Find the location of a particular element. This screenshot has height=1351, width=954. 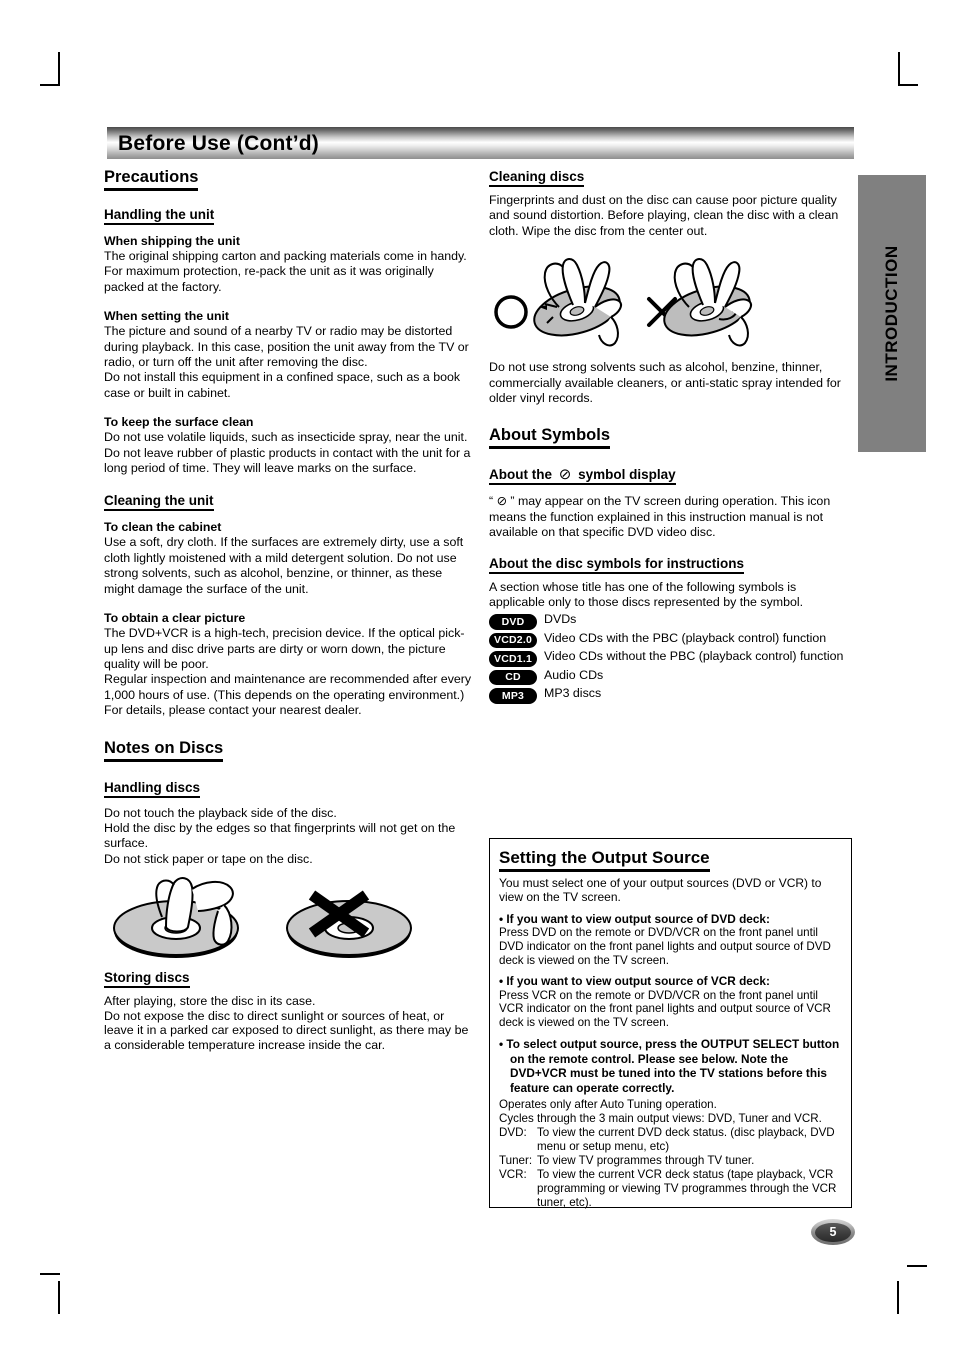

heading-precautions: Precautions is located at coordinates (151, 179).